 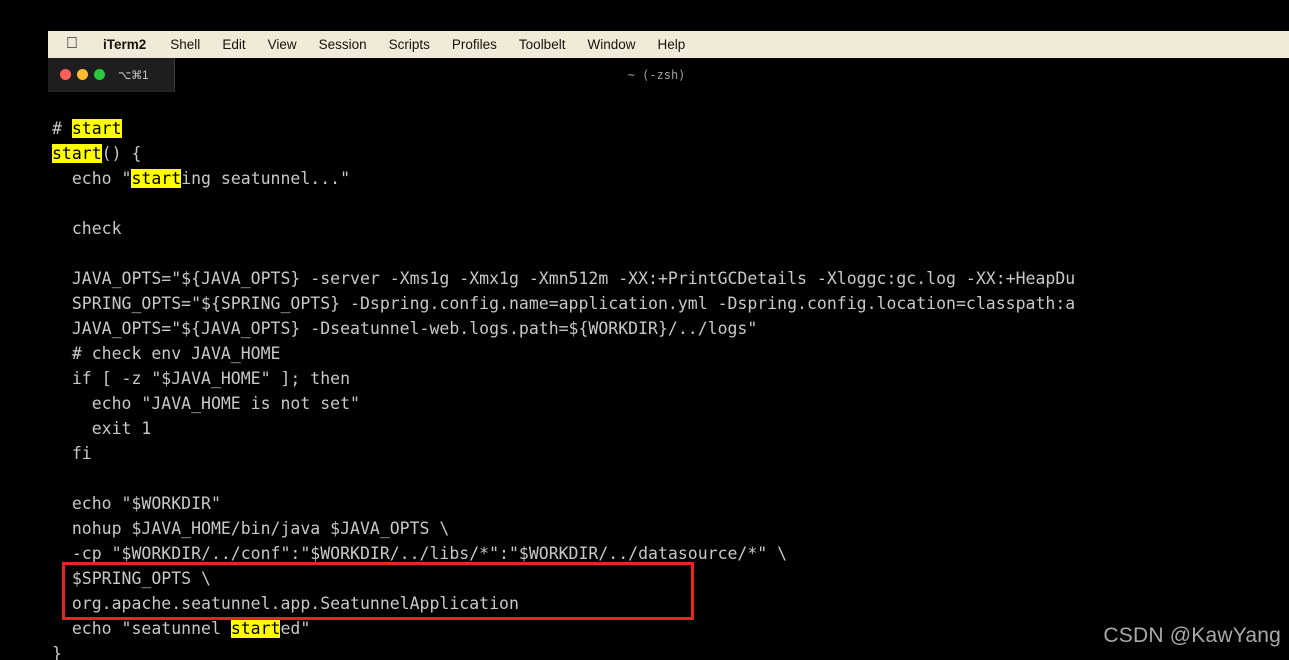 What do you see at coordinates (670, 503) in the screenshot?
I see `terminal-line: echo "$WORKDIR"` at bounding box center [670, 503].